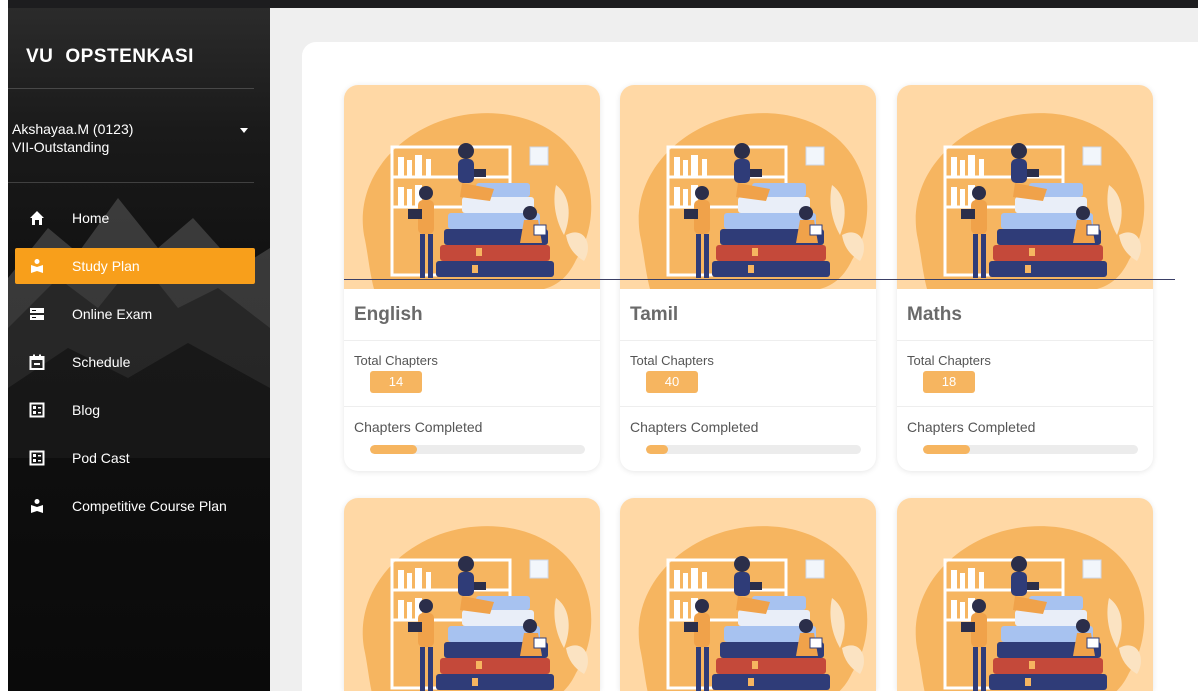 The width and height of the screenshot is (1198, 691). What do you see at coordinates (672, 382) in the screenshot?
I see `total-chapters-badge: 40` at bounding box center [672, 382].